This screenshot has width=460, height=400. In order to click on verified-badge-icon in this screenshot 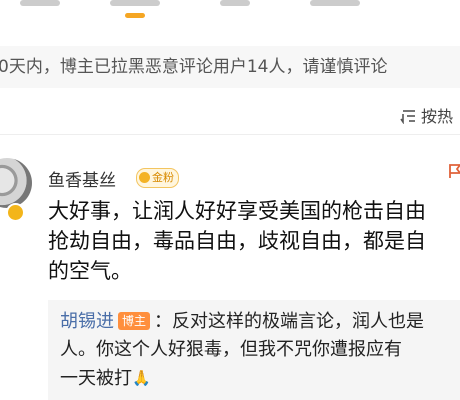, I will do `click(15, 212)`.